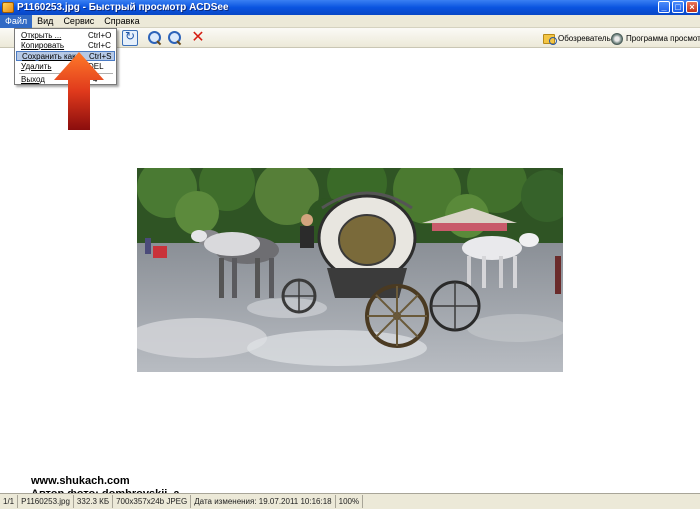  Describe the element at coordinates (123, 7) in the screenshot. I see `window-title: P1160253.jpg - Быстрый просмотр ACDSee` at that location.